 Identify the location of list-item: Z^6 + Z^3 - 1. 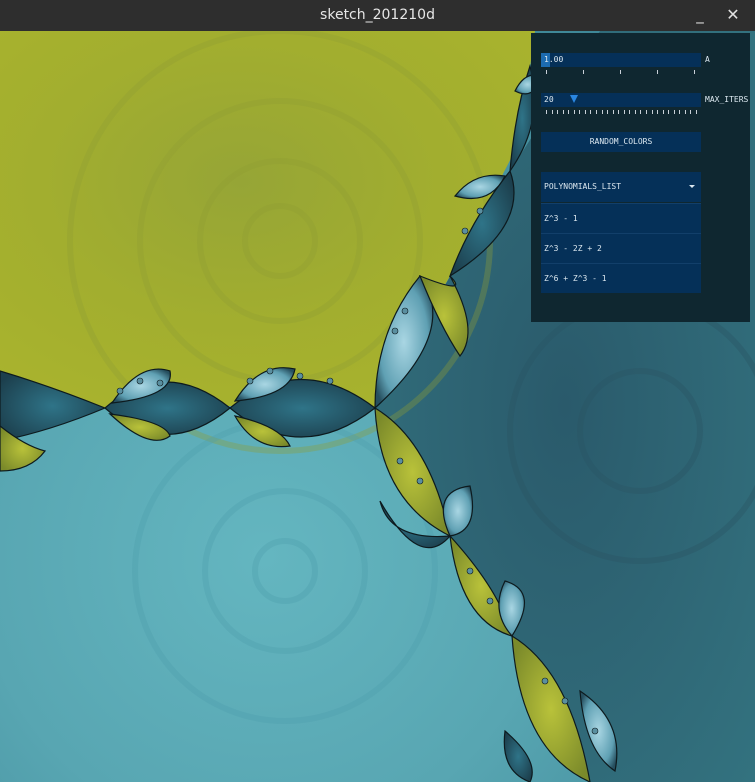
(621, 278).